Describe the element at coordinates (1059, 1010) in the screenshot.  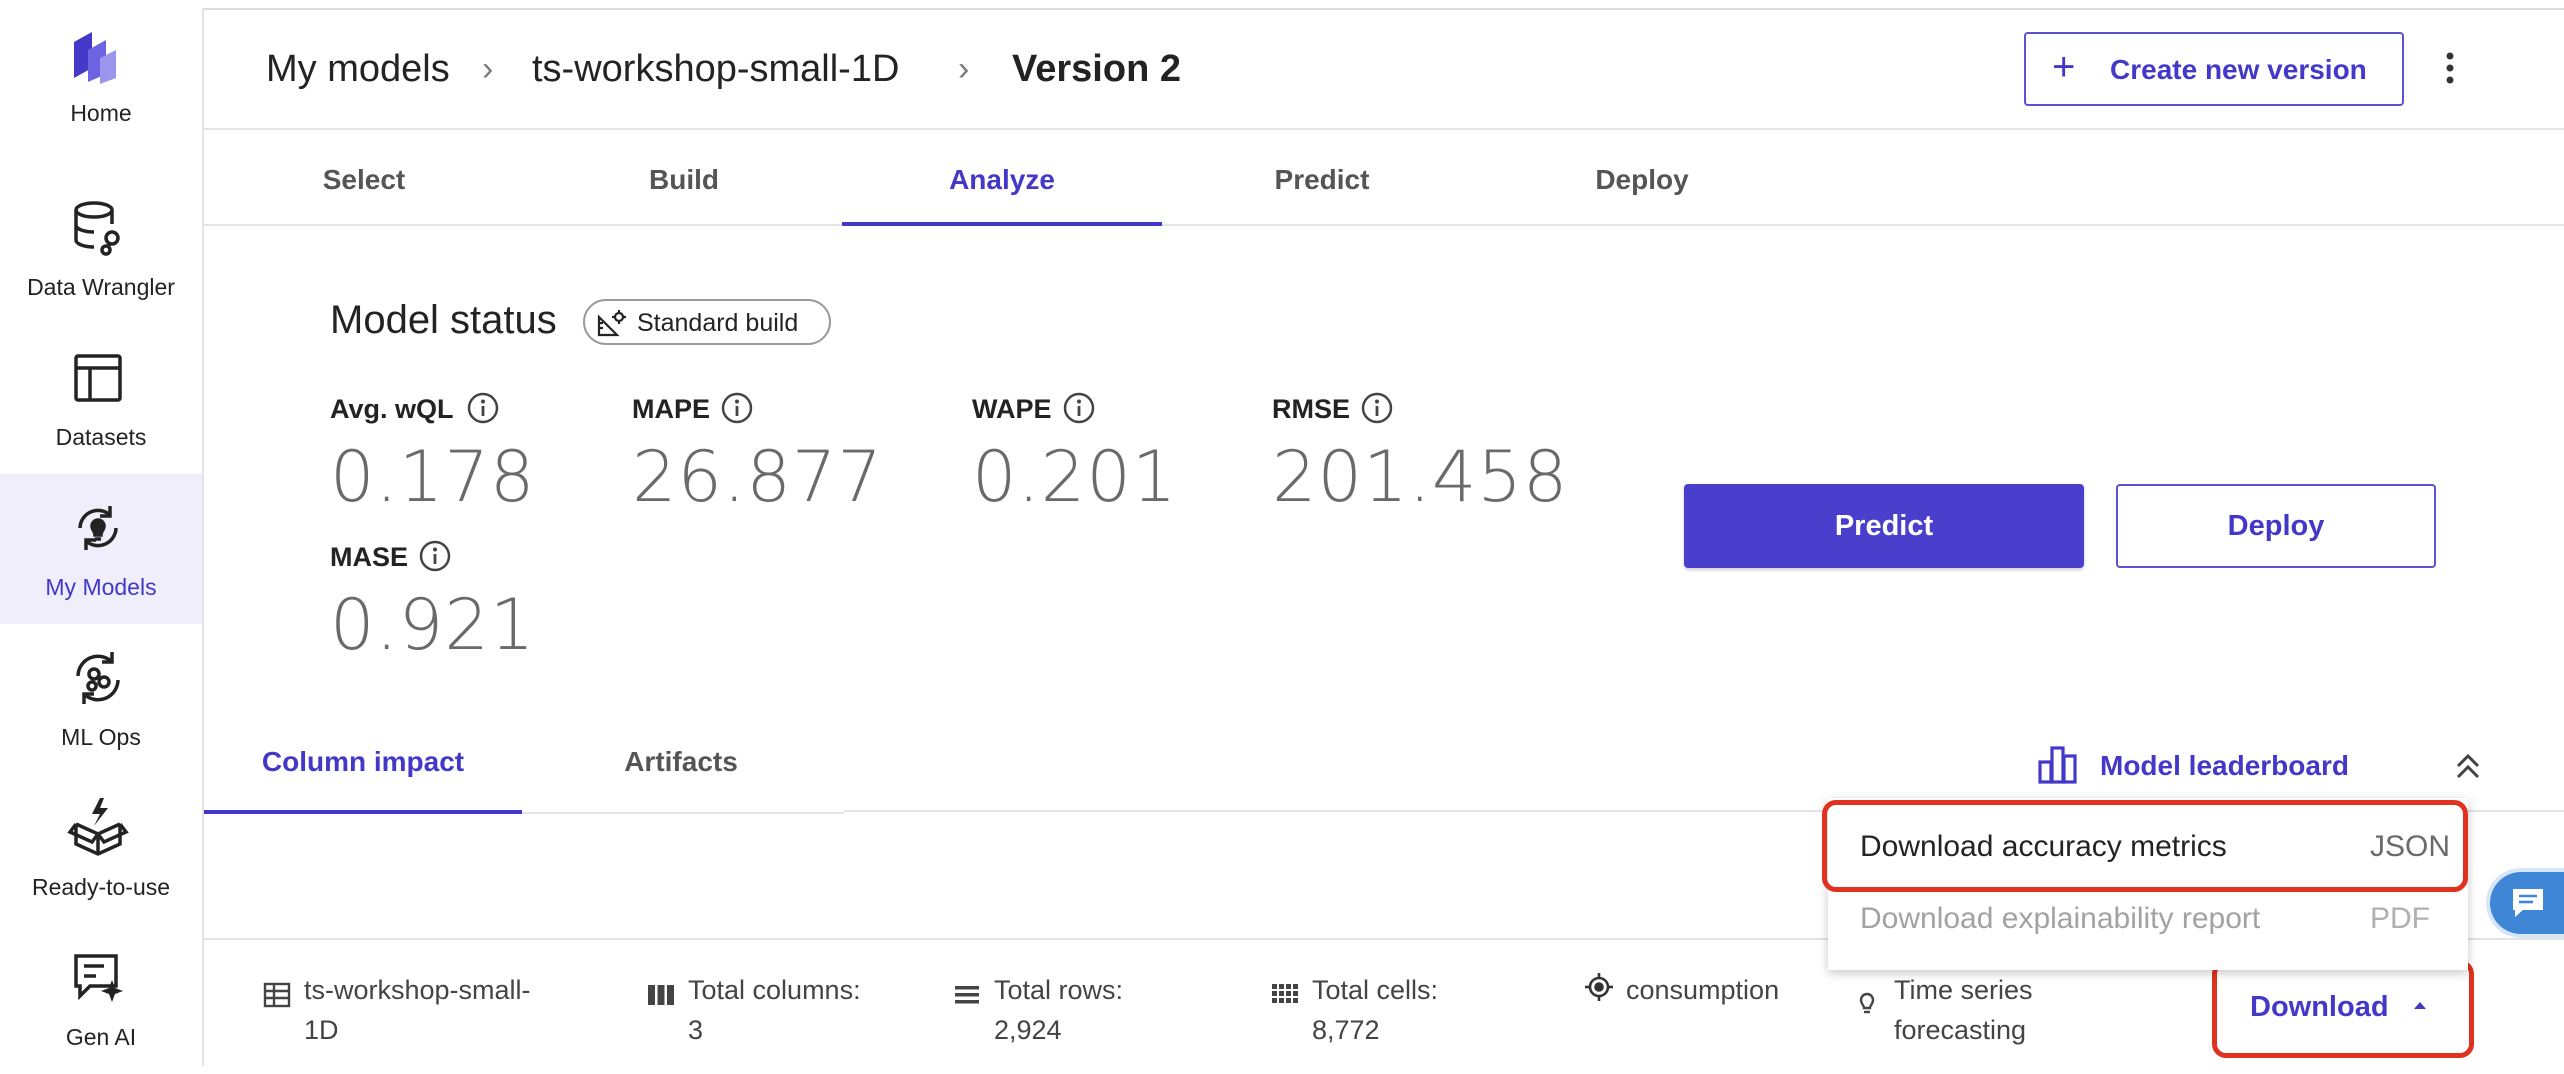
I see `total-rows-value: Total rows: 2,924` at that location.